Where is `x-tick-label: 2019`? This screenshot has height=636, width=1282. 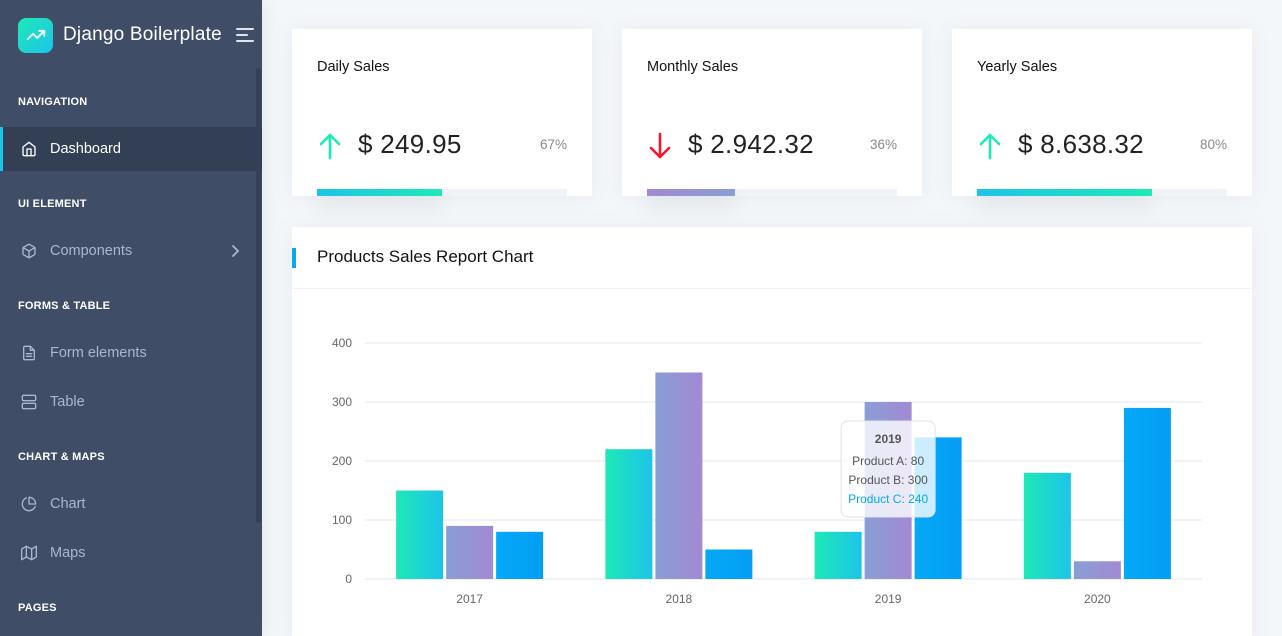 x-tick-label: 2019 is located at coordinates (888, 599).